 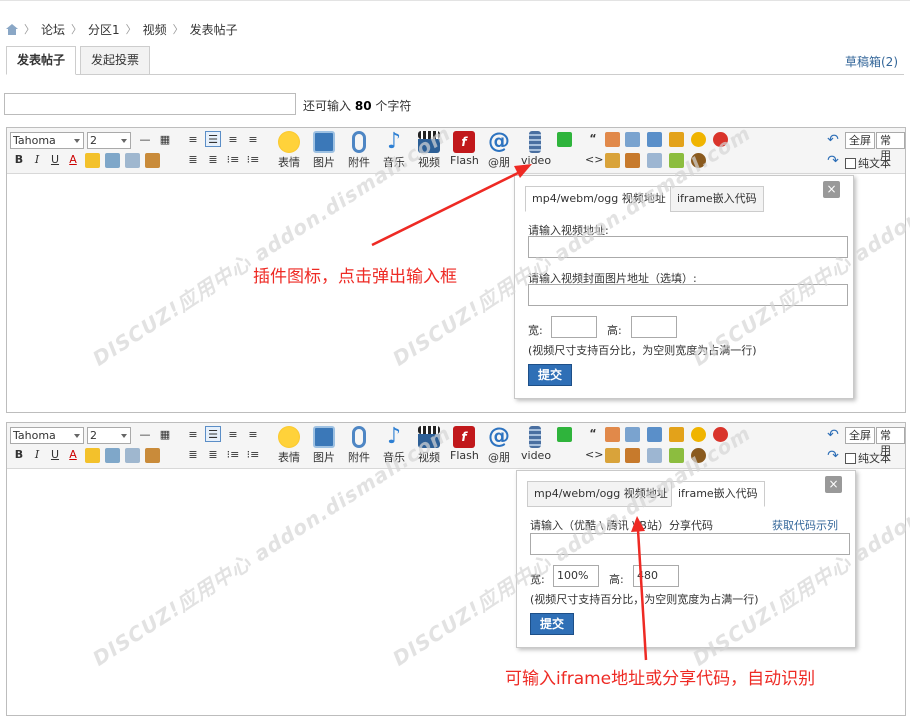 What do you see at coordinates (638, 524) in the screenshot?
I see `arrow-head-code` at bounding box center [638, 524].